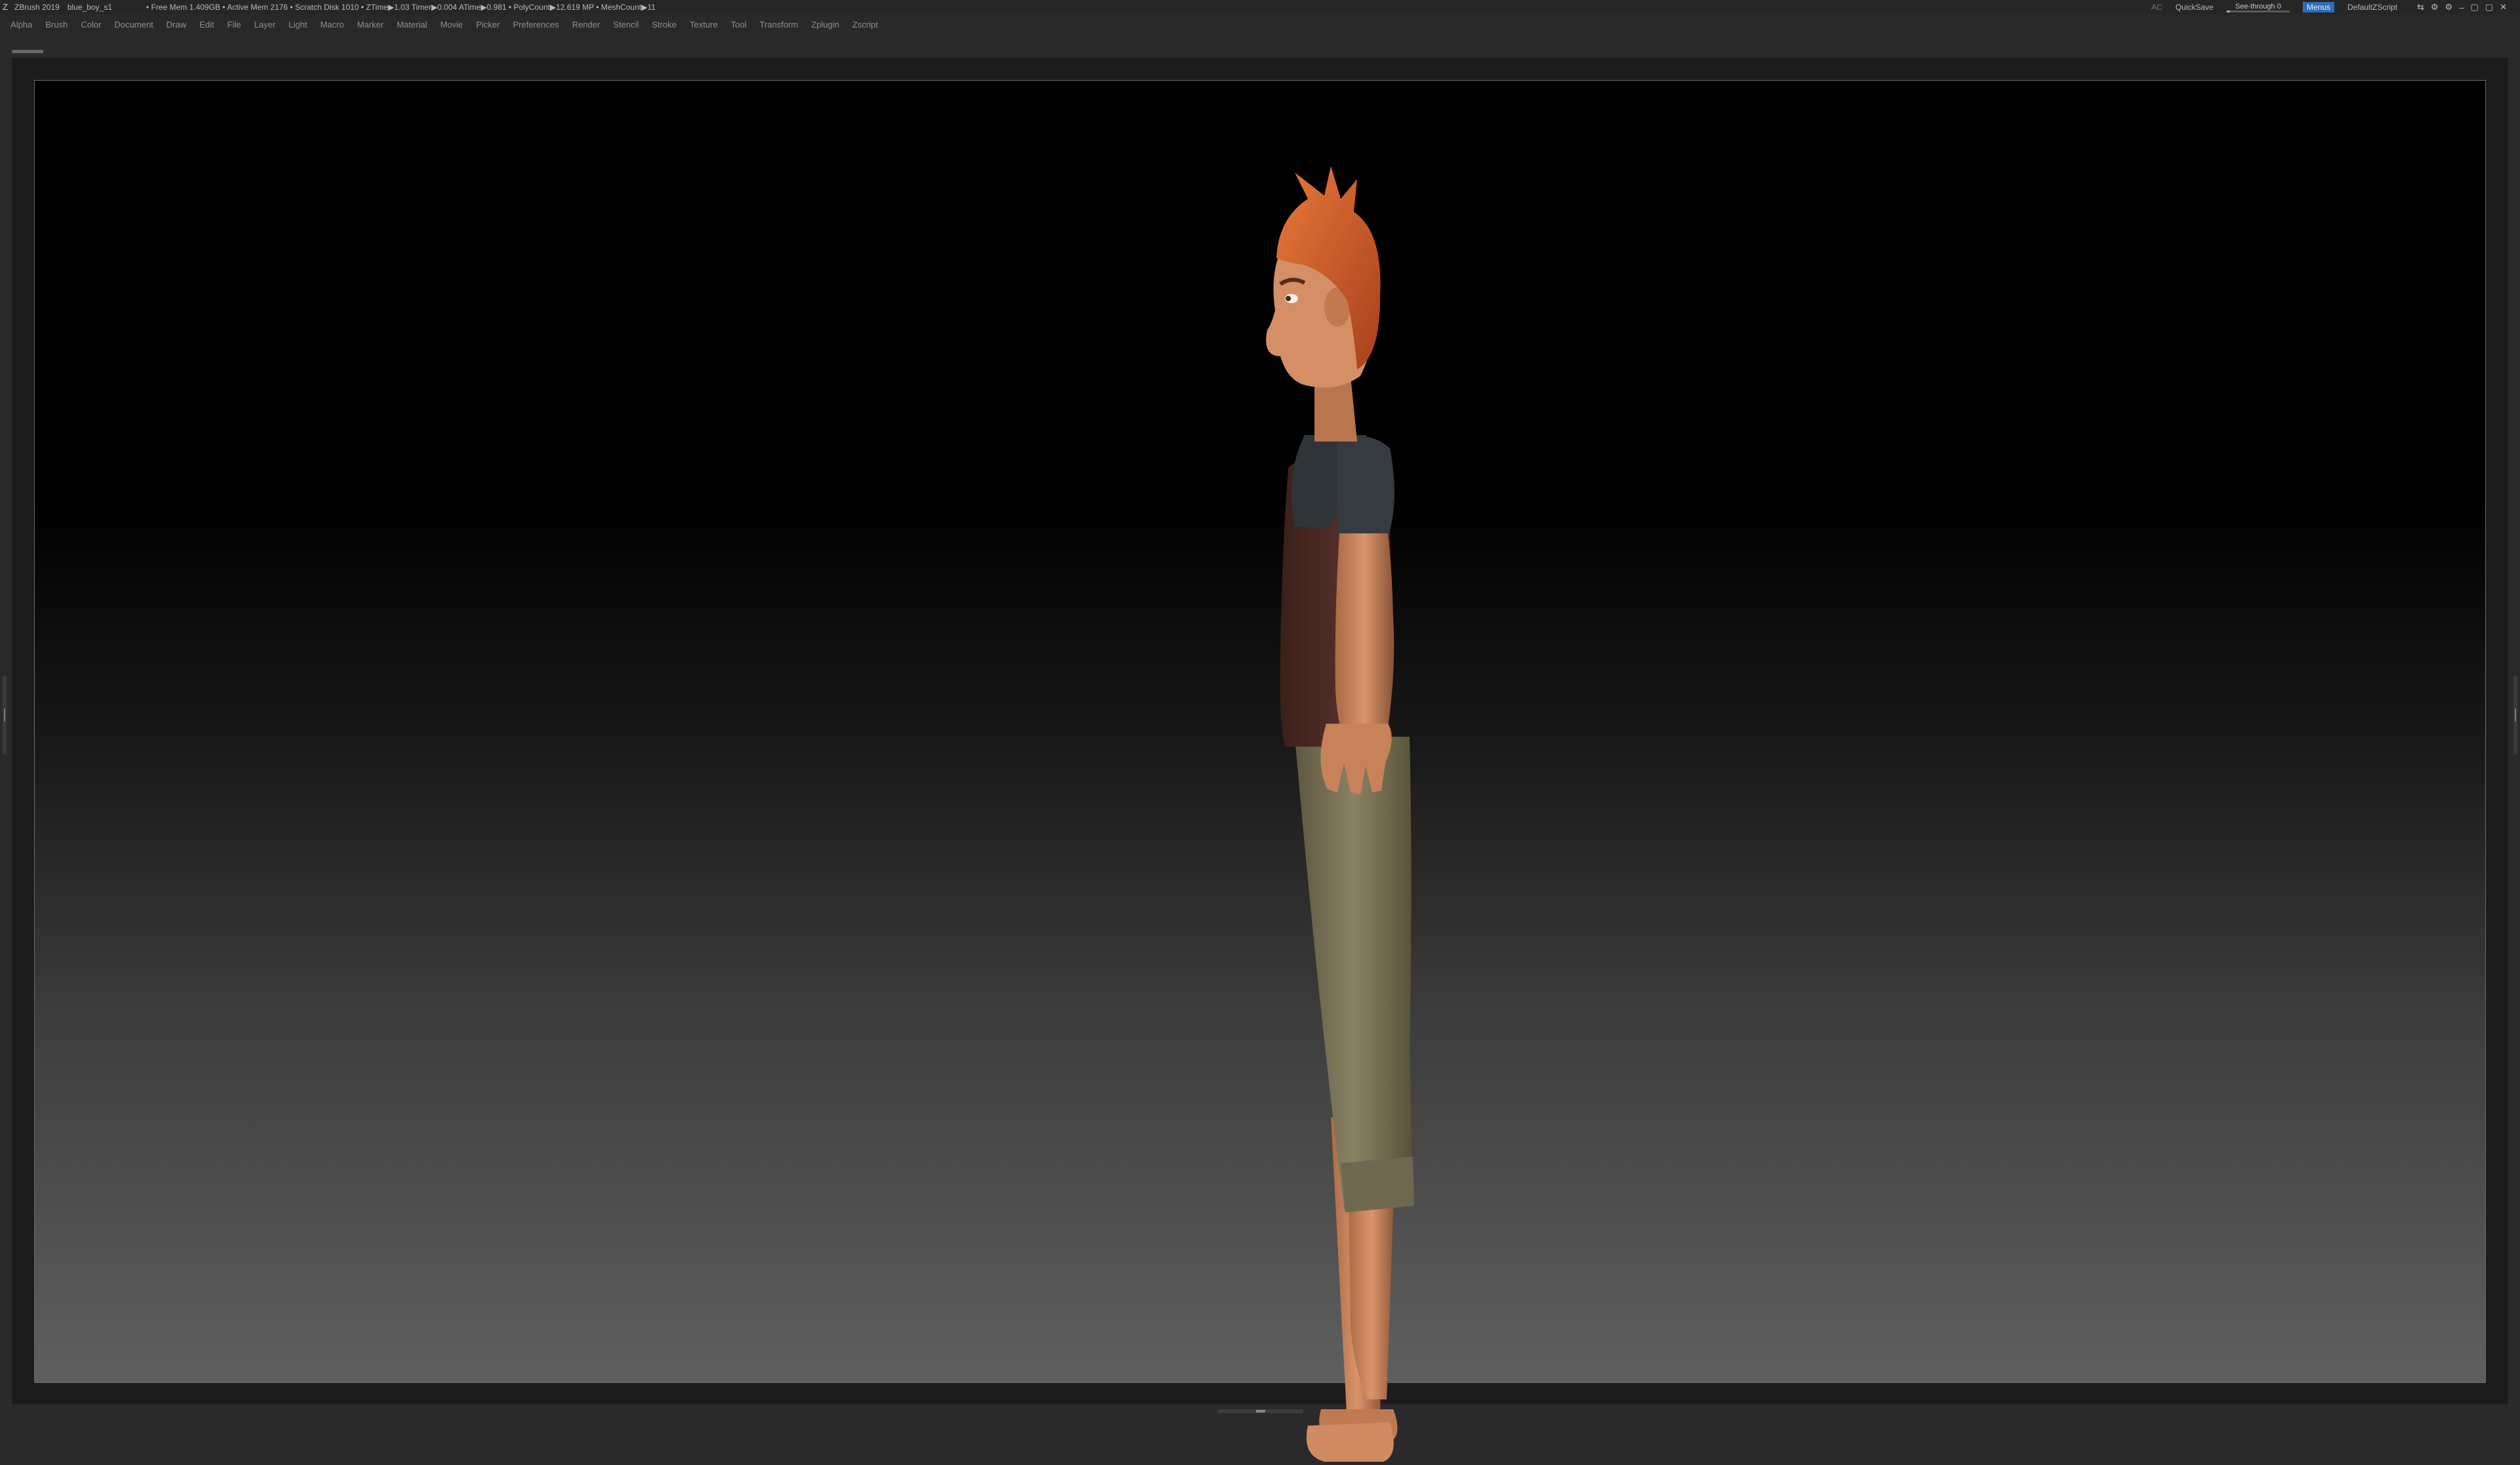 This screenshot has height=1465, width=2520. What do you see at coordinates (2458, 7) in the screenshot?
I see `window-controls-icon: ⇆ ⚙ ⚙ – ▢ ▢ ✕` at bounding box center [2458, 7].